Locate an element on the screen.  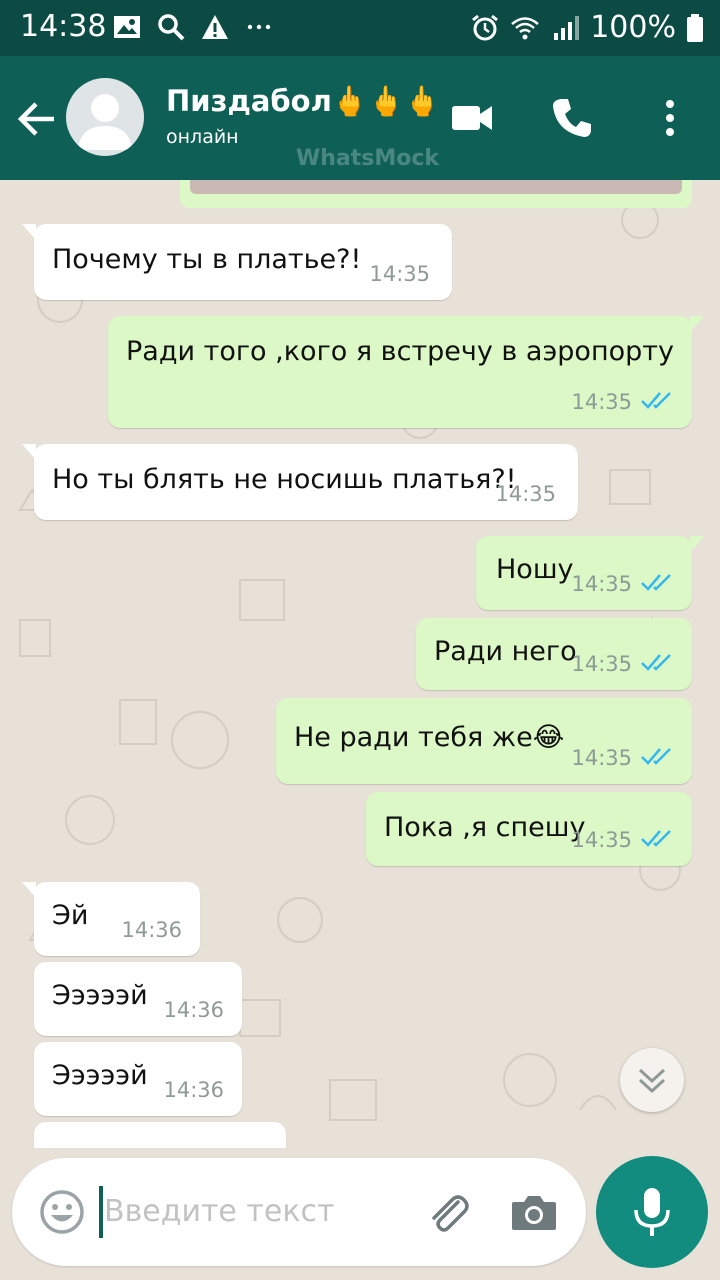
voice-record-button is located at coordinates (652, 1212).